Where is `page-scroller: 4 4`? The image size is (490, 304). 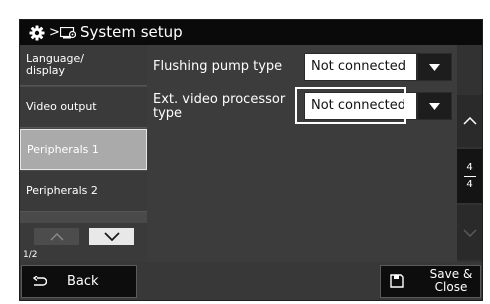 page-scroller: 4 4 is located at coordinates (469, 153).